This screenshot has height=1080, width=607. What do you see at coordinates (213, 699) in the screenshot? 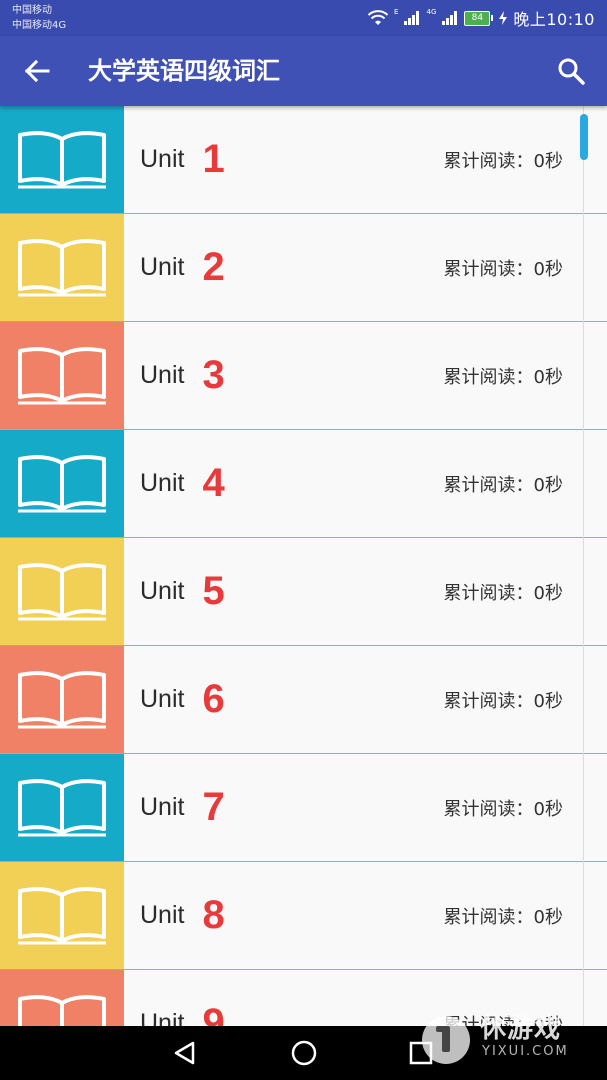
I see `unit-number: 6` at bounding box center [213, 699].